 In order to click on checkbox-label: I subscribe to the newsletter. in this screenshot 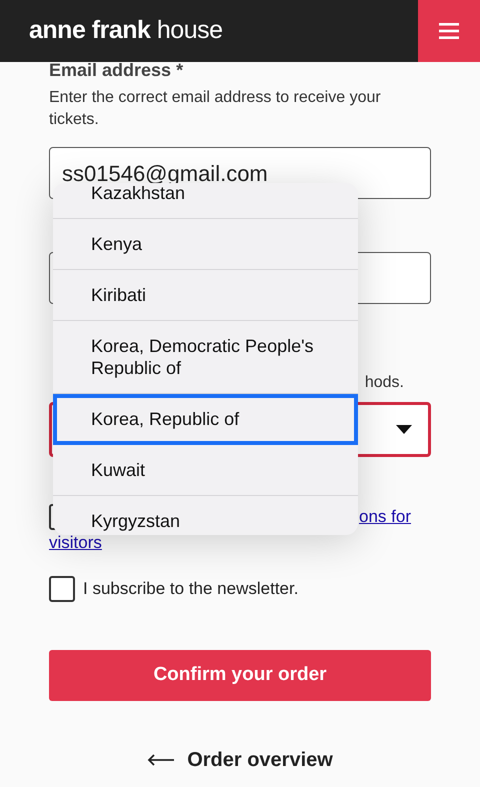, I will do `click(190, 589)`.